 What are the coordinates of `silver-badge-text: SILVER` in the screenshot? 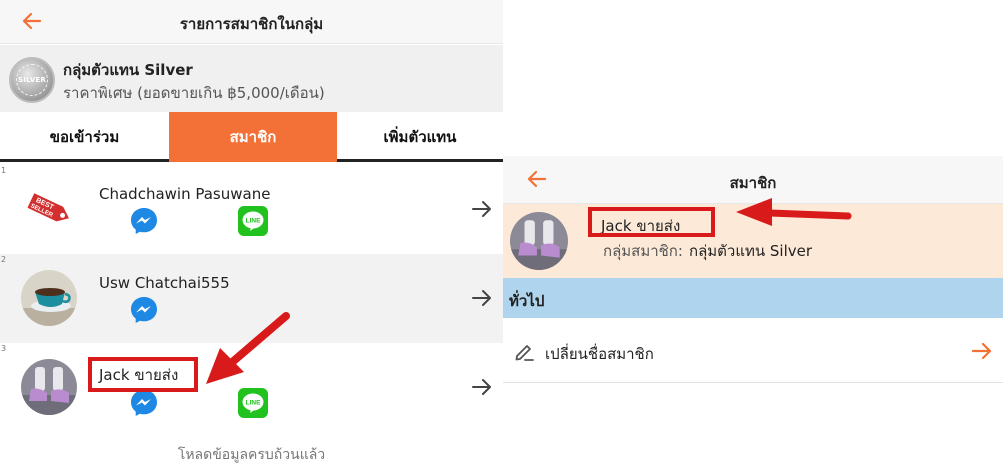 It's located at (32, 80).